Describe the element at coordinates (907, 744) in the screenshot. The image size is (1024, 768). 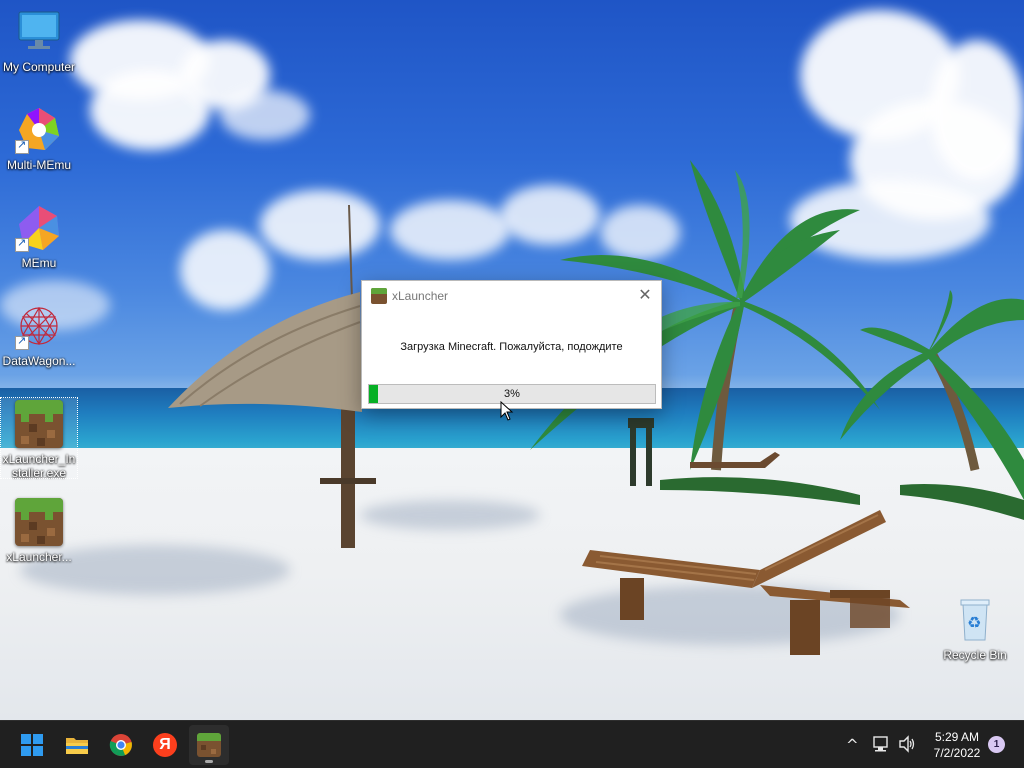
I see `speaker-icon` at that location.